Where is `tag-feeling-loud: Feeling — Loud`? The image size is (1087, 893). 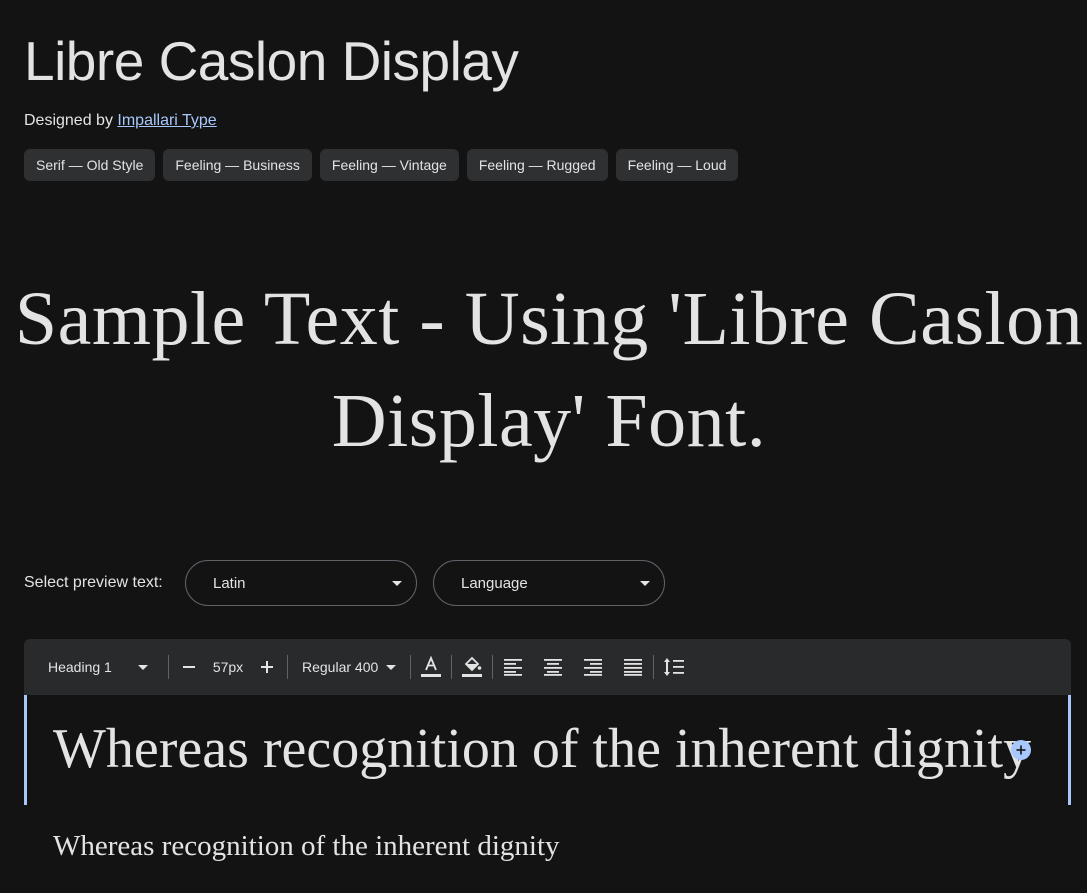
tag-feeling-loud: Feeling — Loud is located at coordinates (677, 165).